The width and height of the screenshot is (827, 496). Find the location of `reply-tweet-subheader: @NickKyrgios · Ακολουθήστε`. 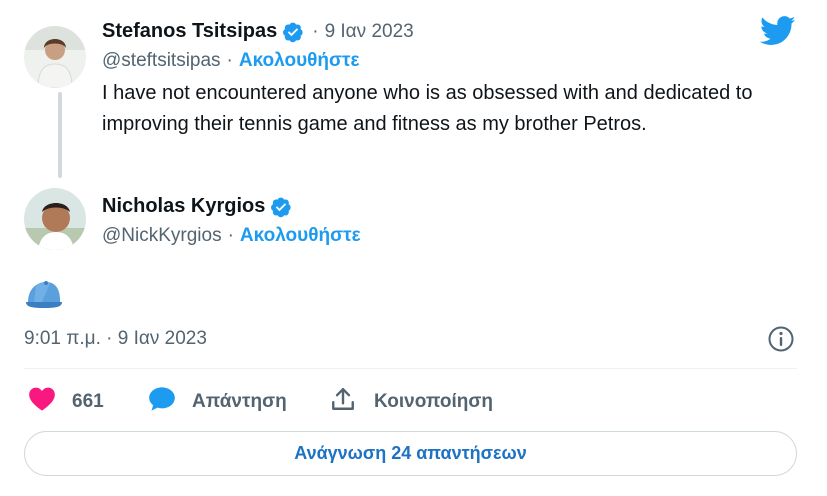

reply-tweet-subheader: @NickKyrgios · Ακολουθήστε is located at coordinates (231, 236).